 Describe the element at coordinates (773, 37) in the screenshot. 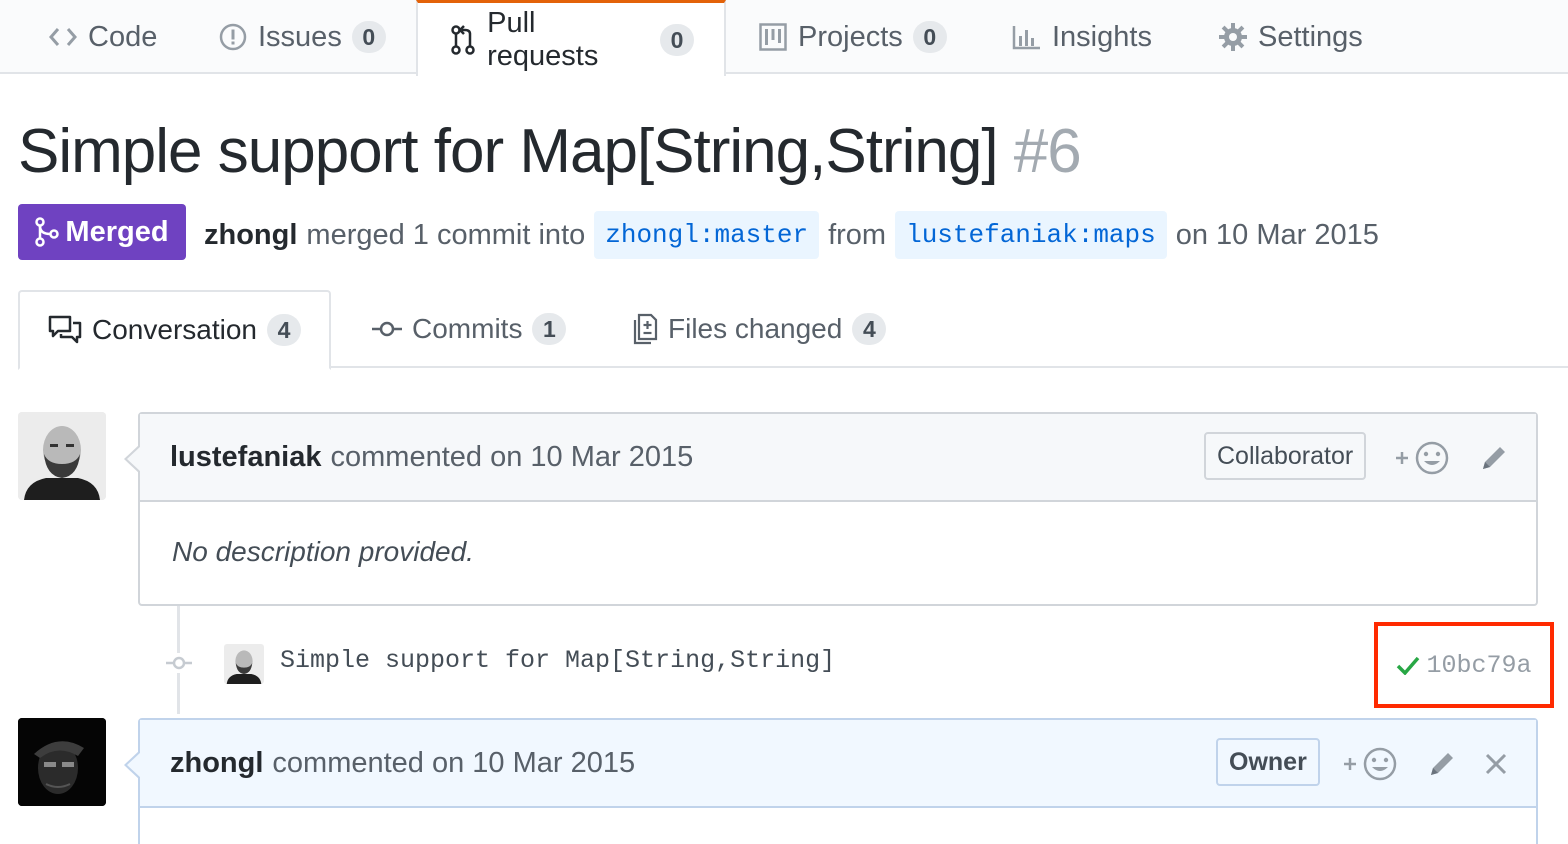

I see `project-icon` at that location.